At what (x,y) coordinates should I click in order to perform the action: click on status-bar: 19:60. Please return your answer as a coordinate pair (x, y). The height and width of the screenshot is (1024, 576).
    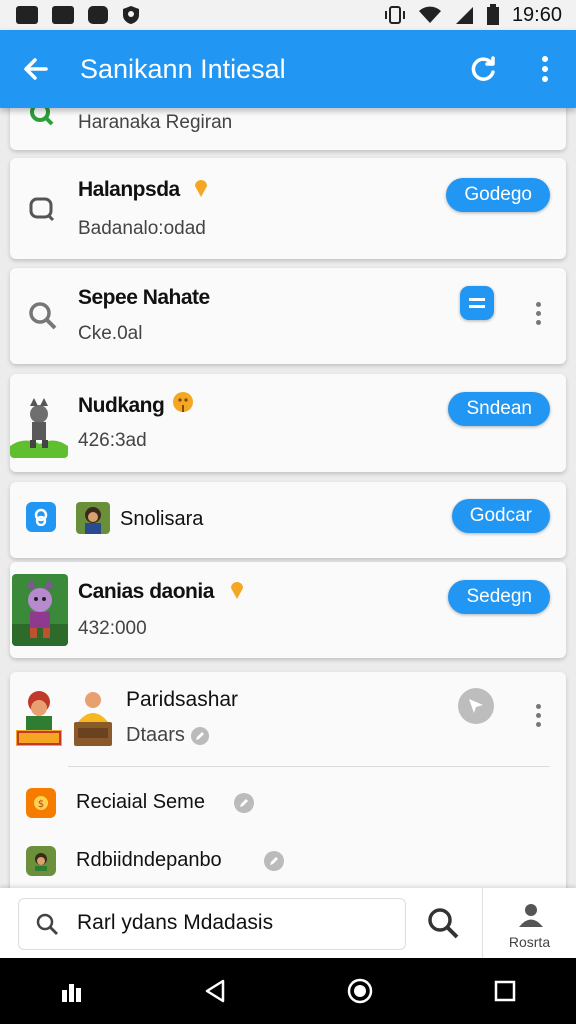
    Looking at the image, I should click on (288, 15).